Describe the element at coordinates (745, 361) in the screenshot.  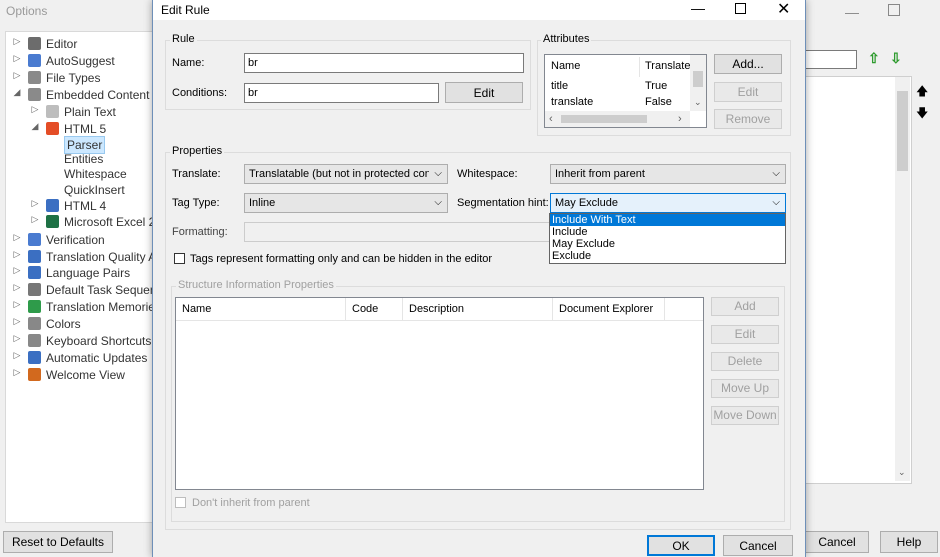
I see `structure-delete-button: Delete` at that location.